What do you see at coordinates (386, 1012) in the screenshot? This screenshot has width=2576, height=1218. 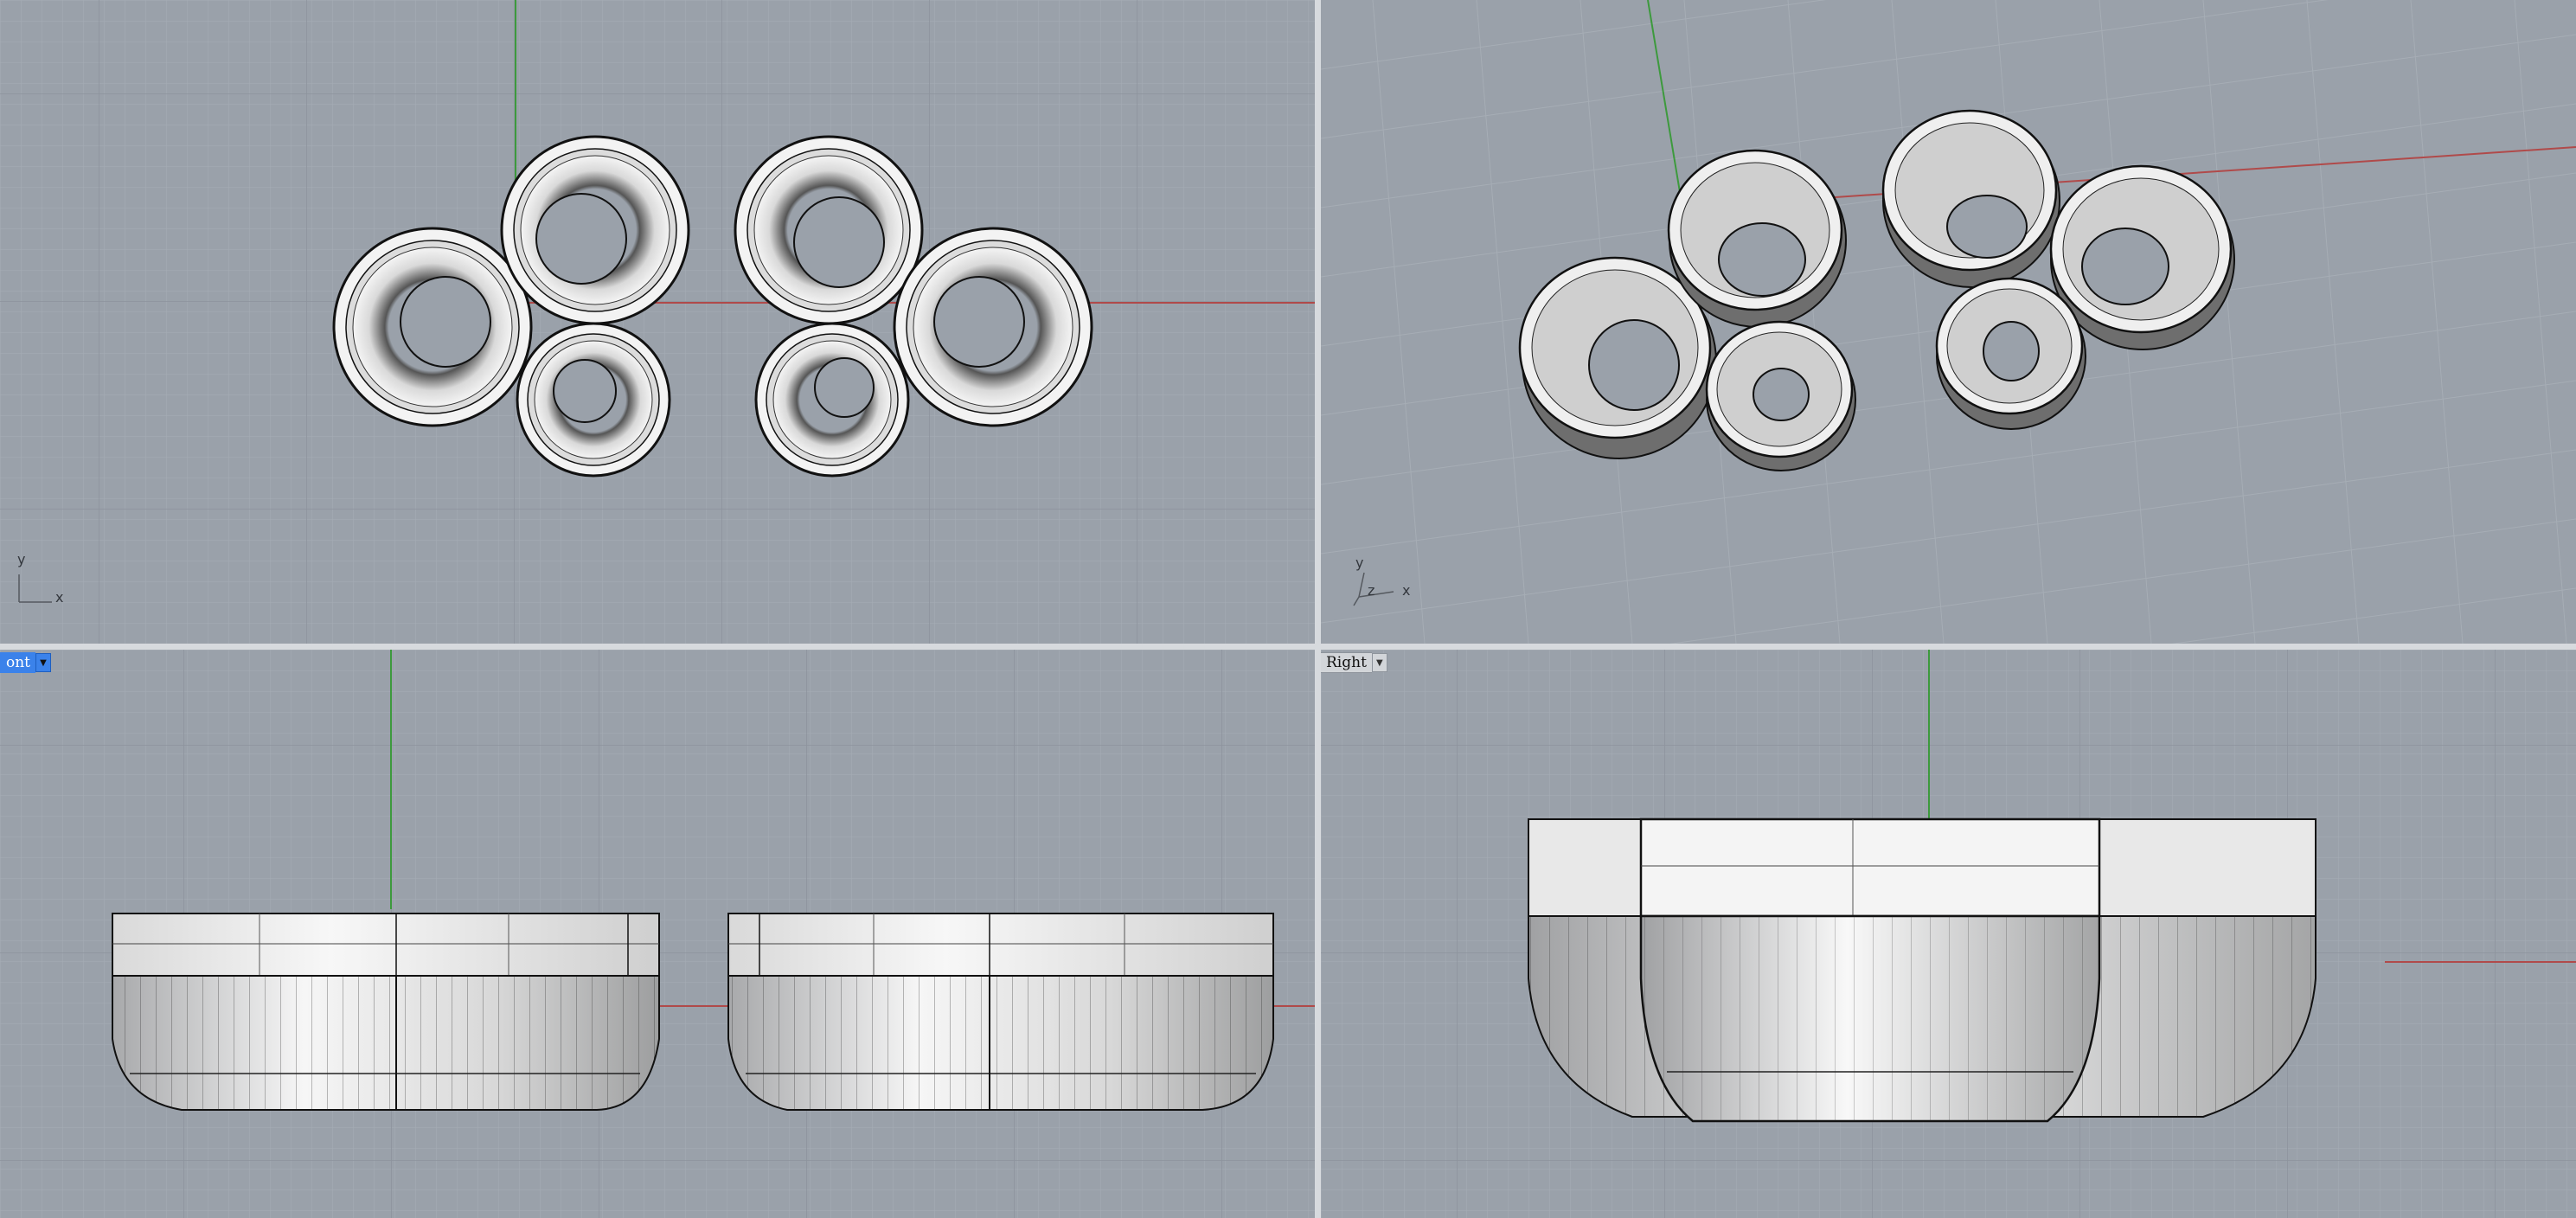 I see `bowl-group-left` at bounding box center [386, 1012].